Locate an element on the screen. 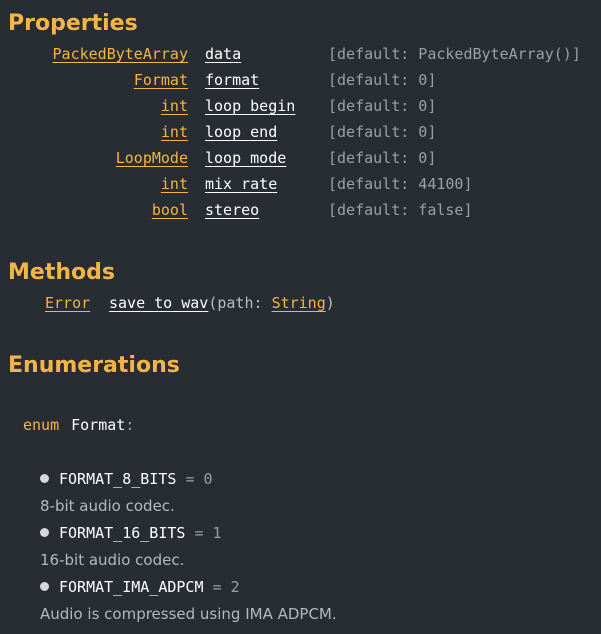  property-row: int loop_end [default: 0] is located at coordinates (300, 132).